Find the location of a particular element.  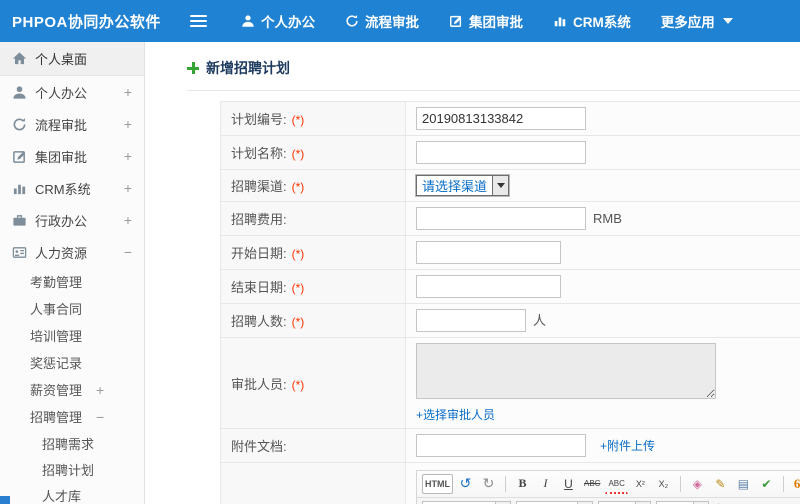

blockquote-button: 66 is located at coordinates (795, 484).